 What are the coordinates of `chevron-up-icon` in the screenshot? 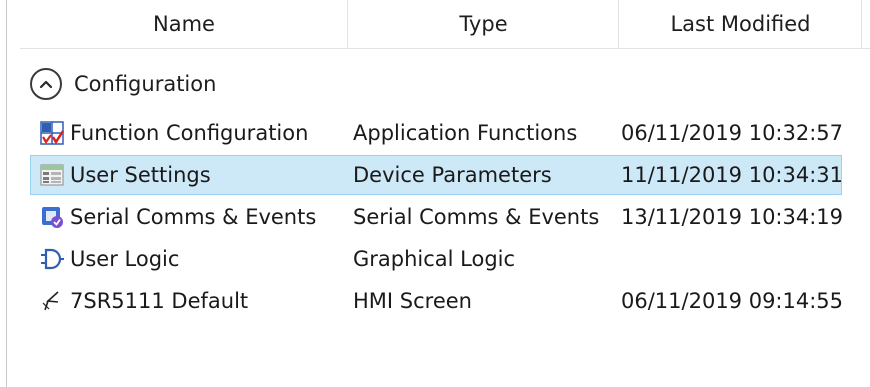 It's located at (46, 84).